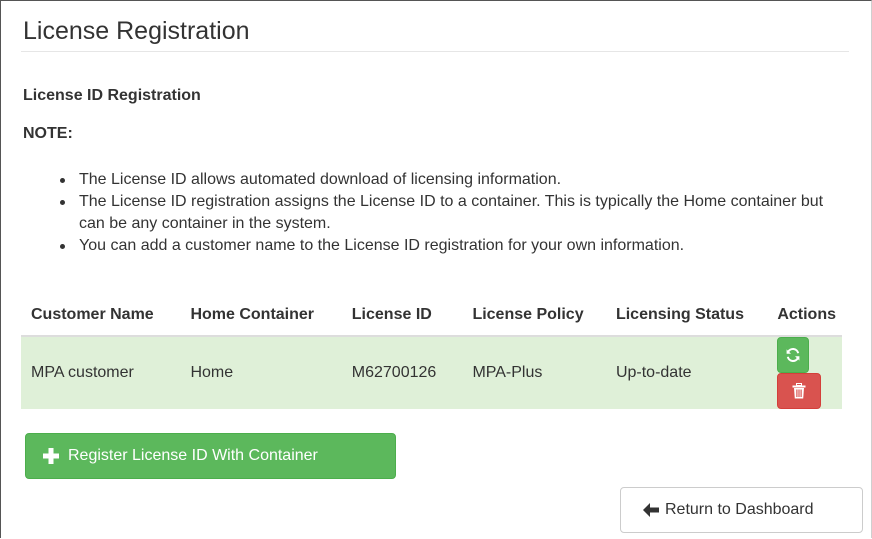 The width and height of the screenshot is (872, 539). I want to click on header-customer-name: Customer Name, so click(101, 317).